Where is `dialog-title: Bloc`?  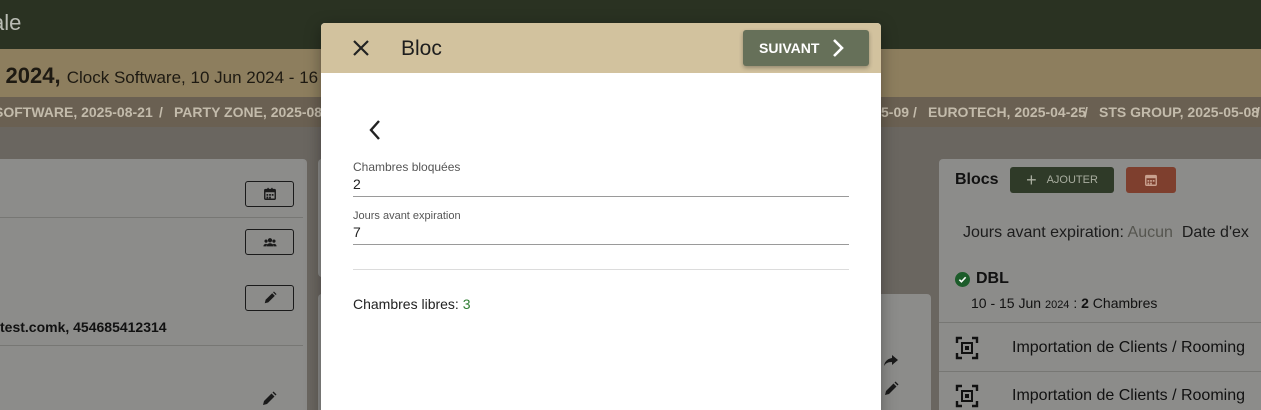
dialog-title: Bloc is located at coordinates (421, 48).